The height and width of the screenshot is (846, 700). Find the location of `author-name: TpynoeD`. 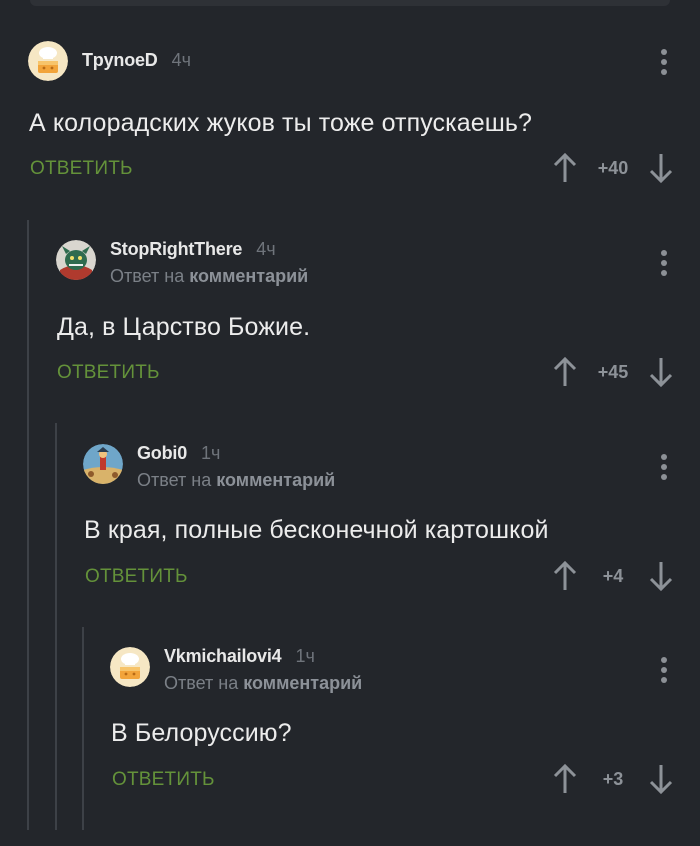

author-name: TpynoeD is located at coordinates (120, 60).